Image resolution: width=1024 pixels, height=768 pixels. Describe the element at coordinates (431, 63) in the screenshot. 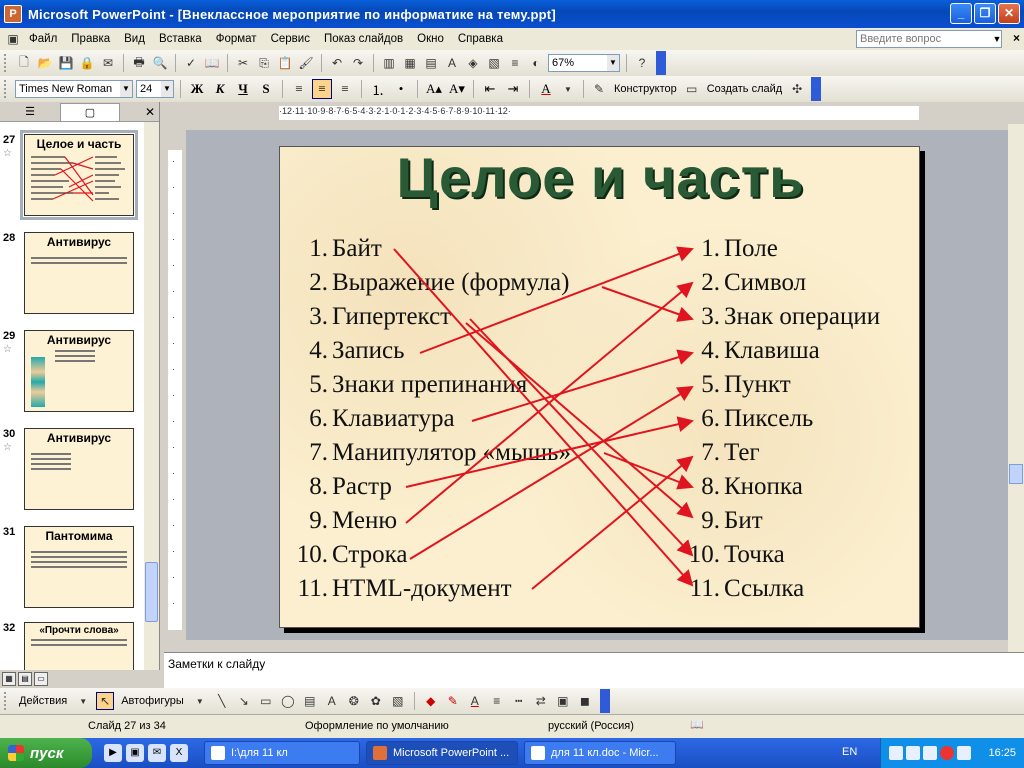

I see `tables-borders-icon: ▤` at that location.